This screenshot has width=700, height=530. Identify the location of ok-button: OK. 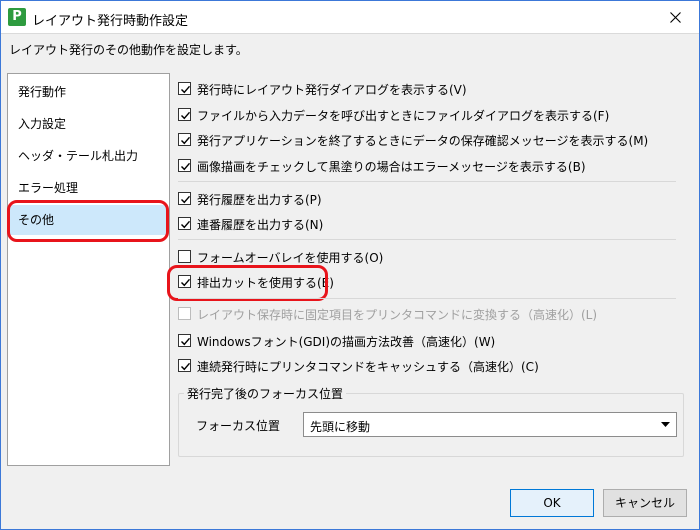
(552, 503).